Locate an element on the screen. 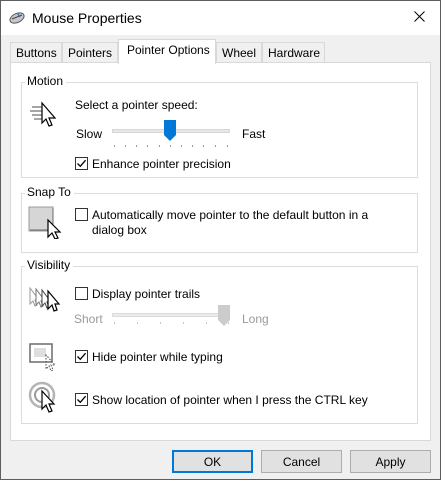  visibility-group-title: Visibility is located at coordinates (49, 265).